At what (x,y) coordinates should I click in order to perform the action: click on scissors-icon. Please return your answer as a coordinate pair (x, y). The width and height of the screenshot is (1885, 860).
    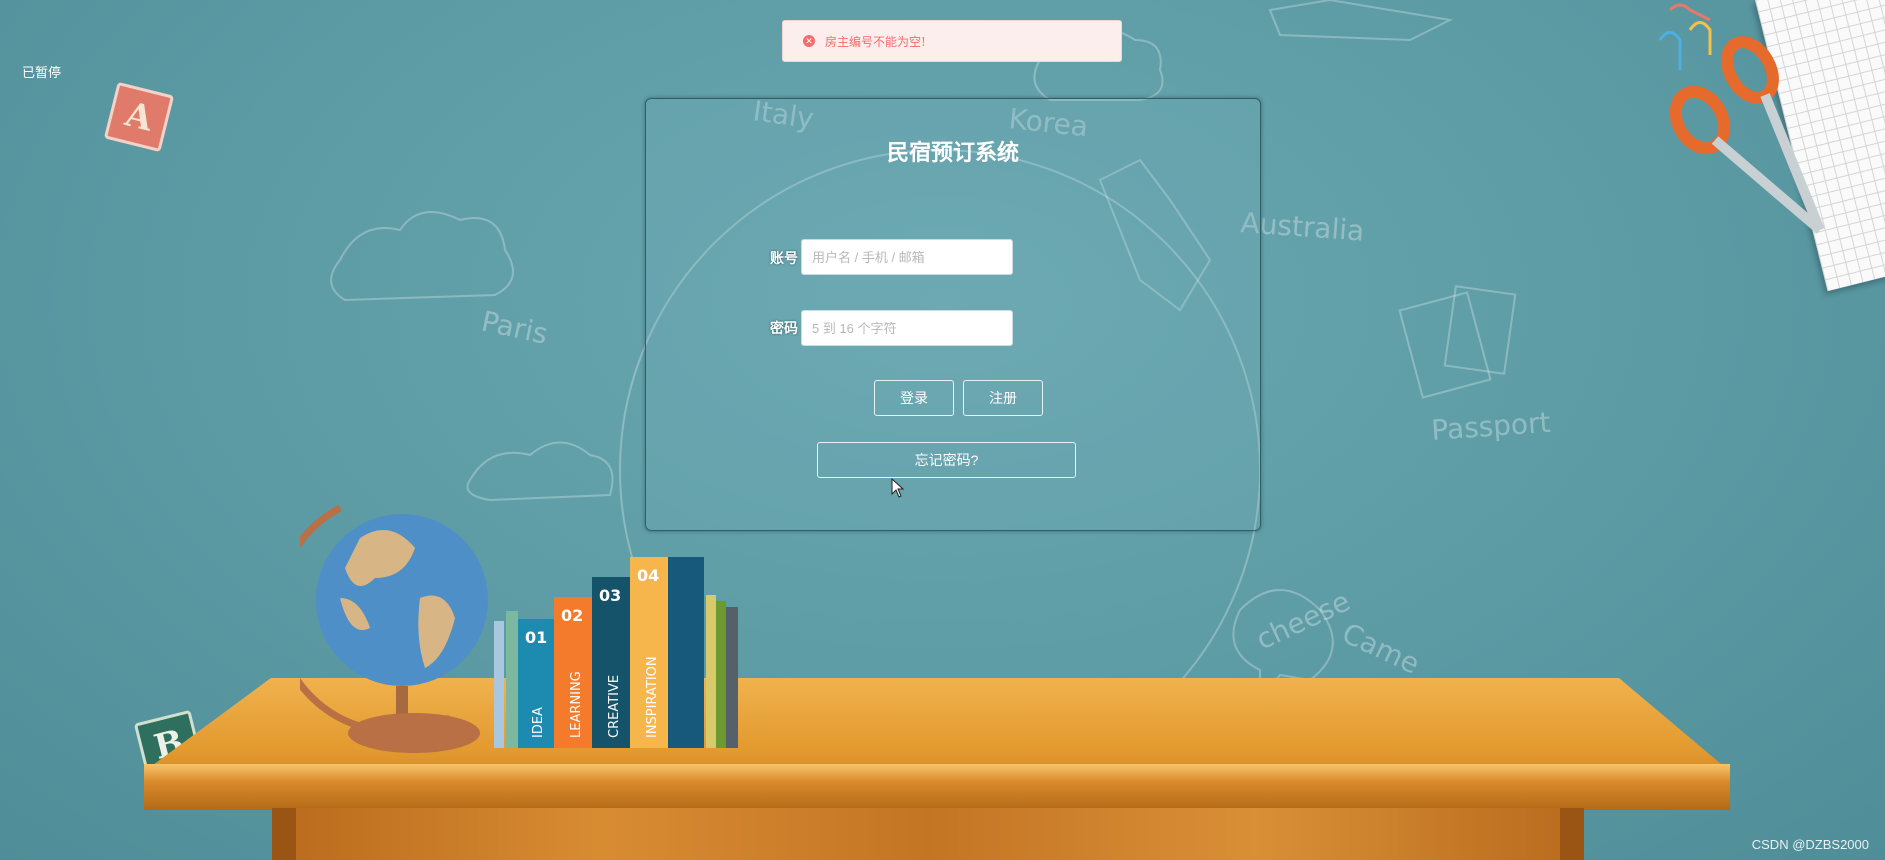
    Looking at the image, I should click on (1741, 118).